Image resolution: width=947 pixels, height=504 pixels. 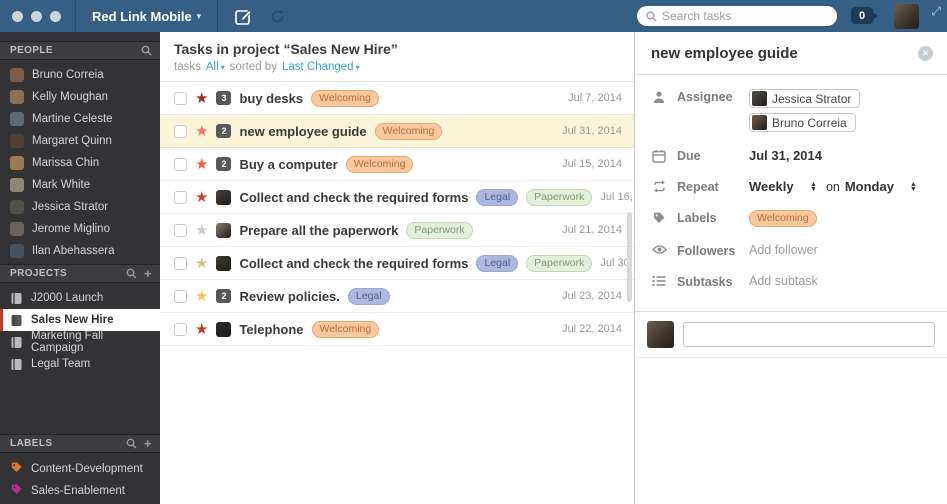 What do you see at coordinates (131, 273) in the screenshot?
I see `projects-search-icon` at bounding box center [131, 273].